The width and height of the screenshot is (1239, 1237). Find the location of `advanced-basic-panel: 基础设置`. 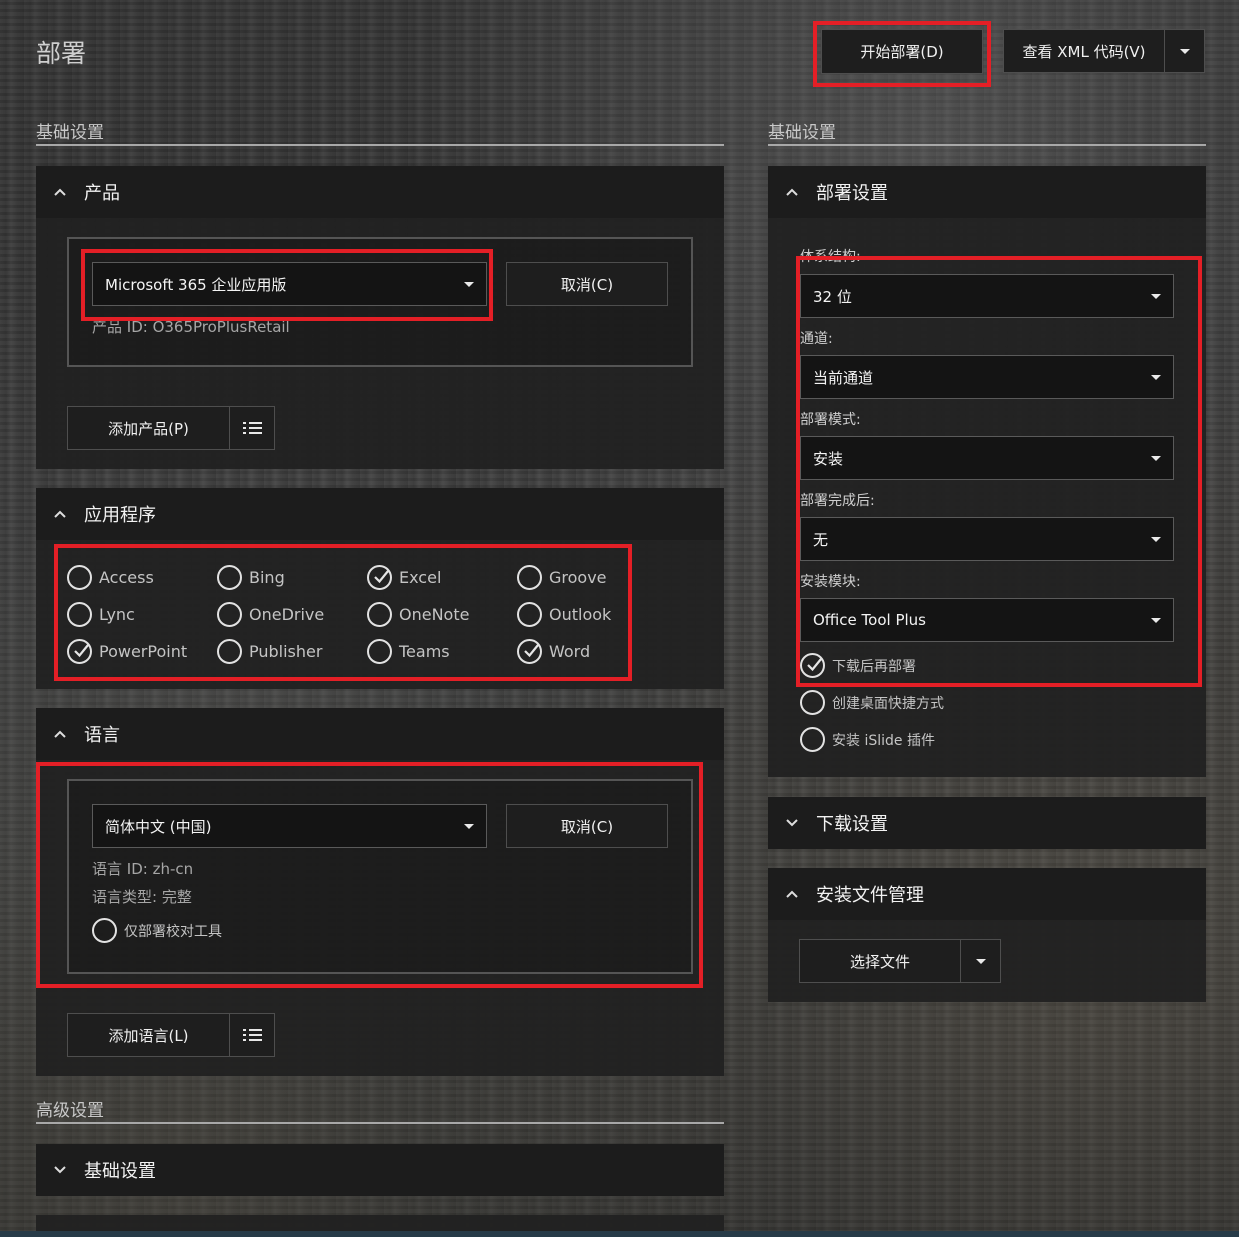

advanced-basic-panel: 基础设置 is located at coordinates (380, 1170).